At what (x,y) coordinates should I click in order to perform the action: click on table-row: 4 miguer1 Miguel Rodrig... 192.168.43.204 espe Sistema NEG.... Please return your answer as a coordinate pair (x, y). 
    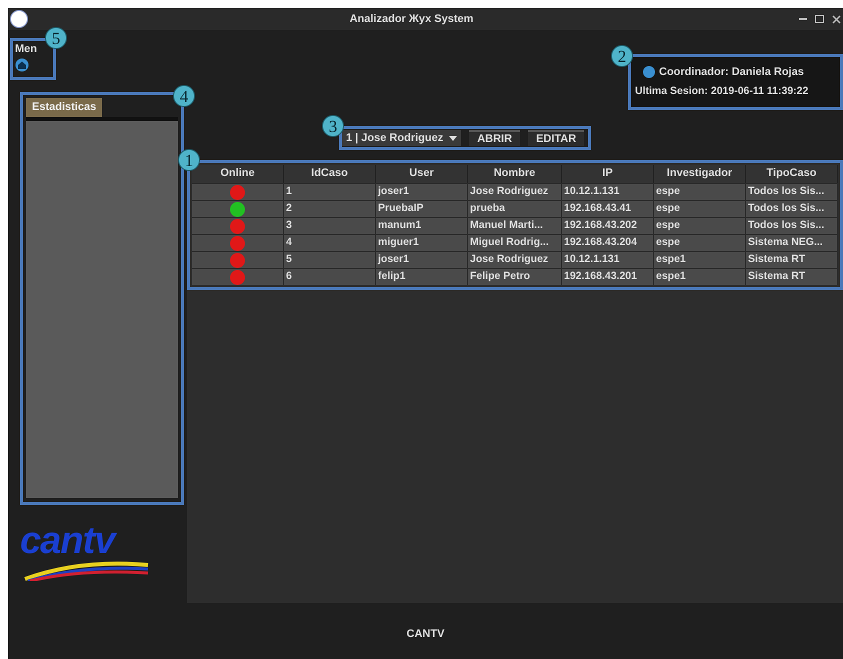
    Looking at the image, I should click on (515, 242).